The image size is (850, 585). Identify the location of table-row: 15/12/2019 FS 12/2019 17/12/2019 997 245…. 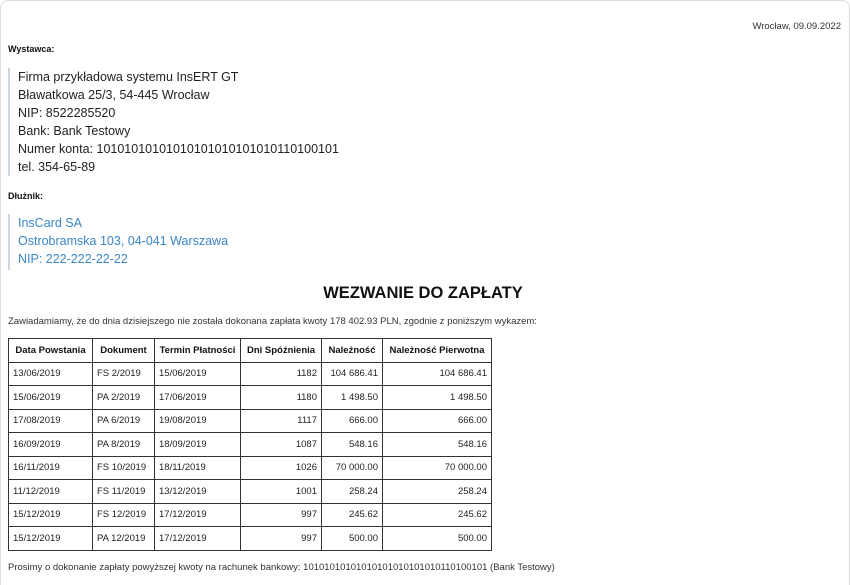
(250, 514).